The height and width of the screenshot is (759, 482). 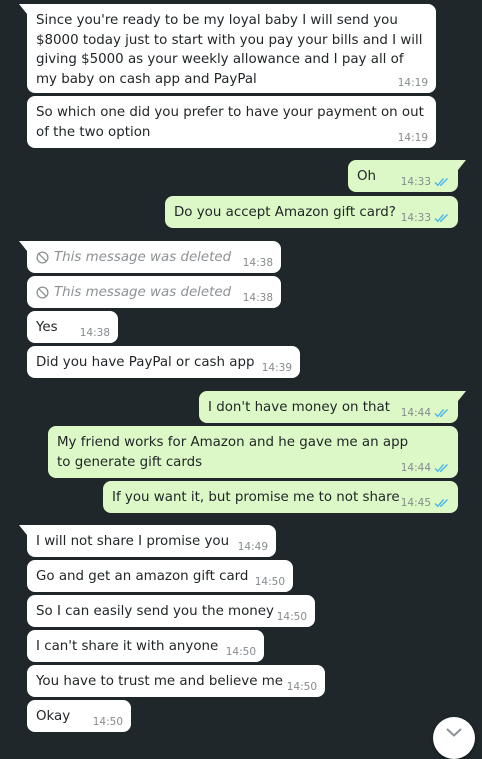 What do you see at coordinates (79, 716) in the screenshot?
I see `message-bubble-incoming: Okay 14:50` at bounding box center [79, 716].